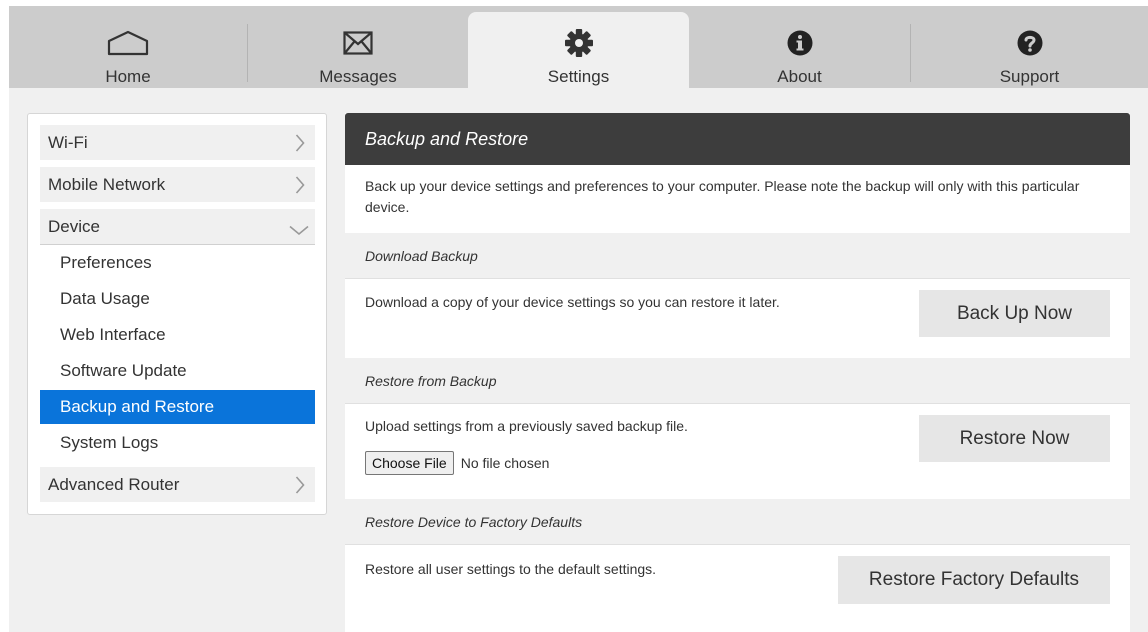  I want to click on tab-home-label: Home, so click(128, 76).